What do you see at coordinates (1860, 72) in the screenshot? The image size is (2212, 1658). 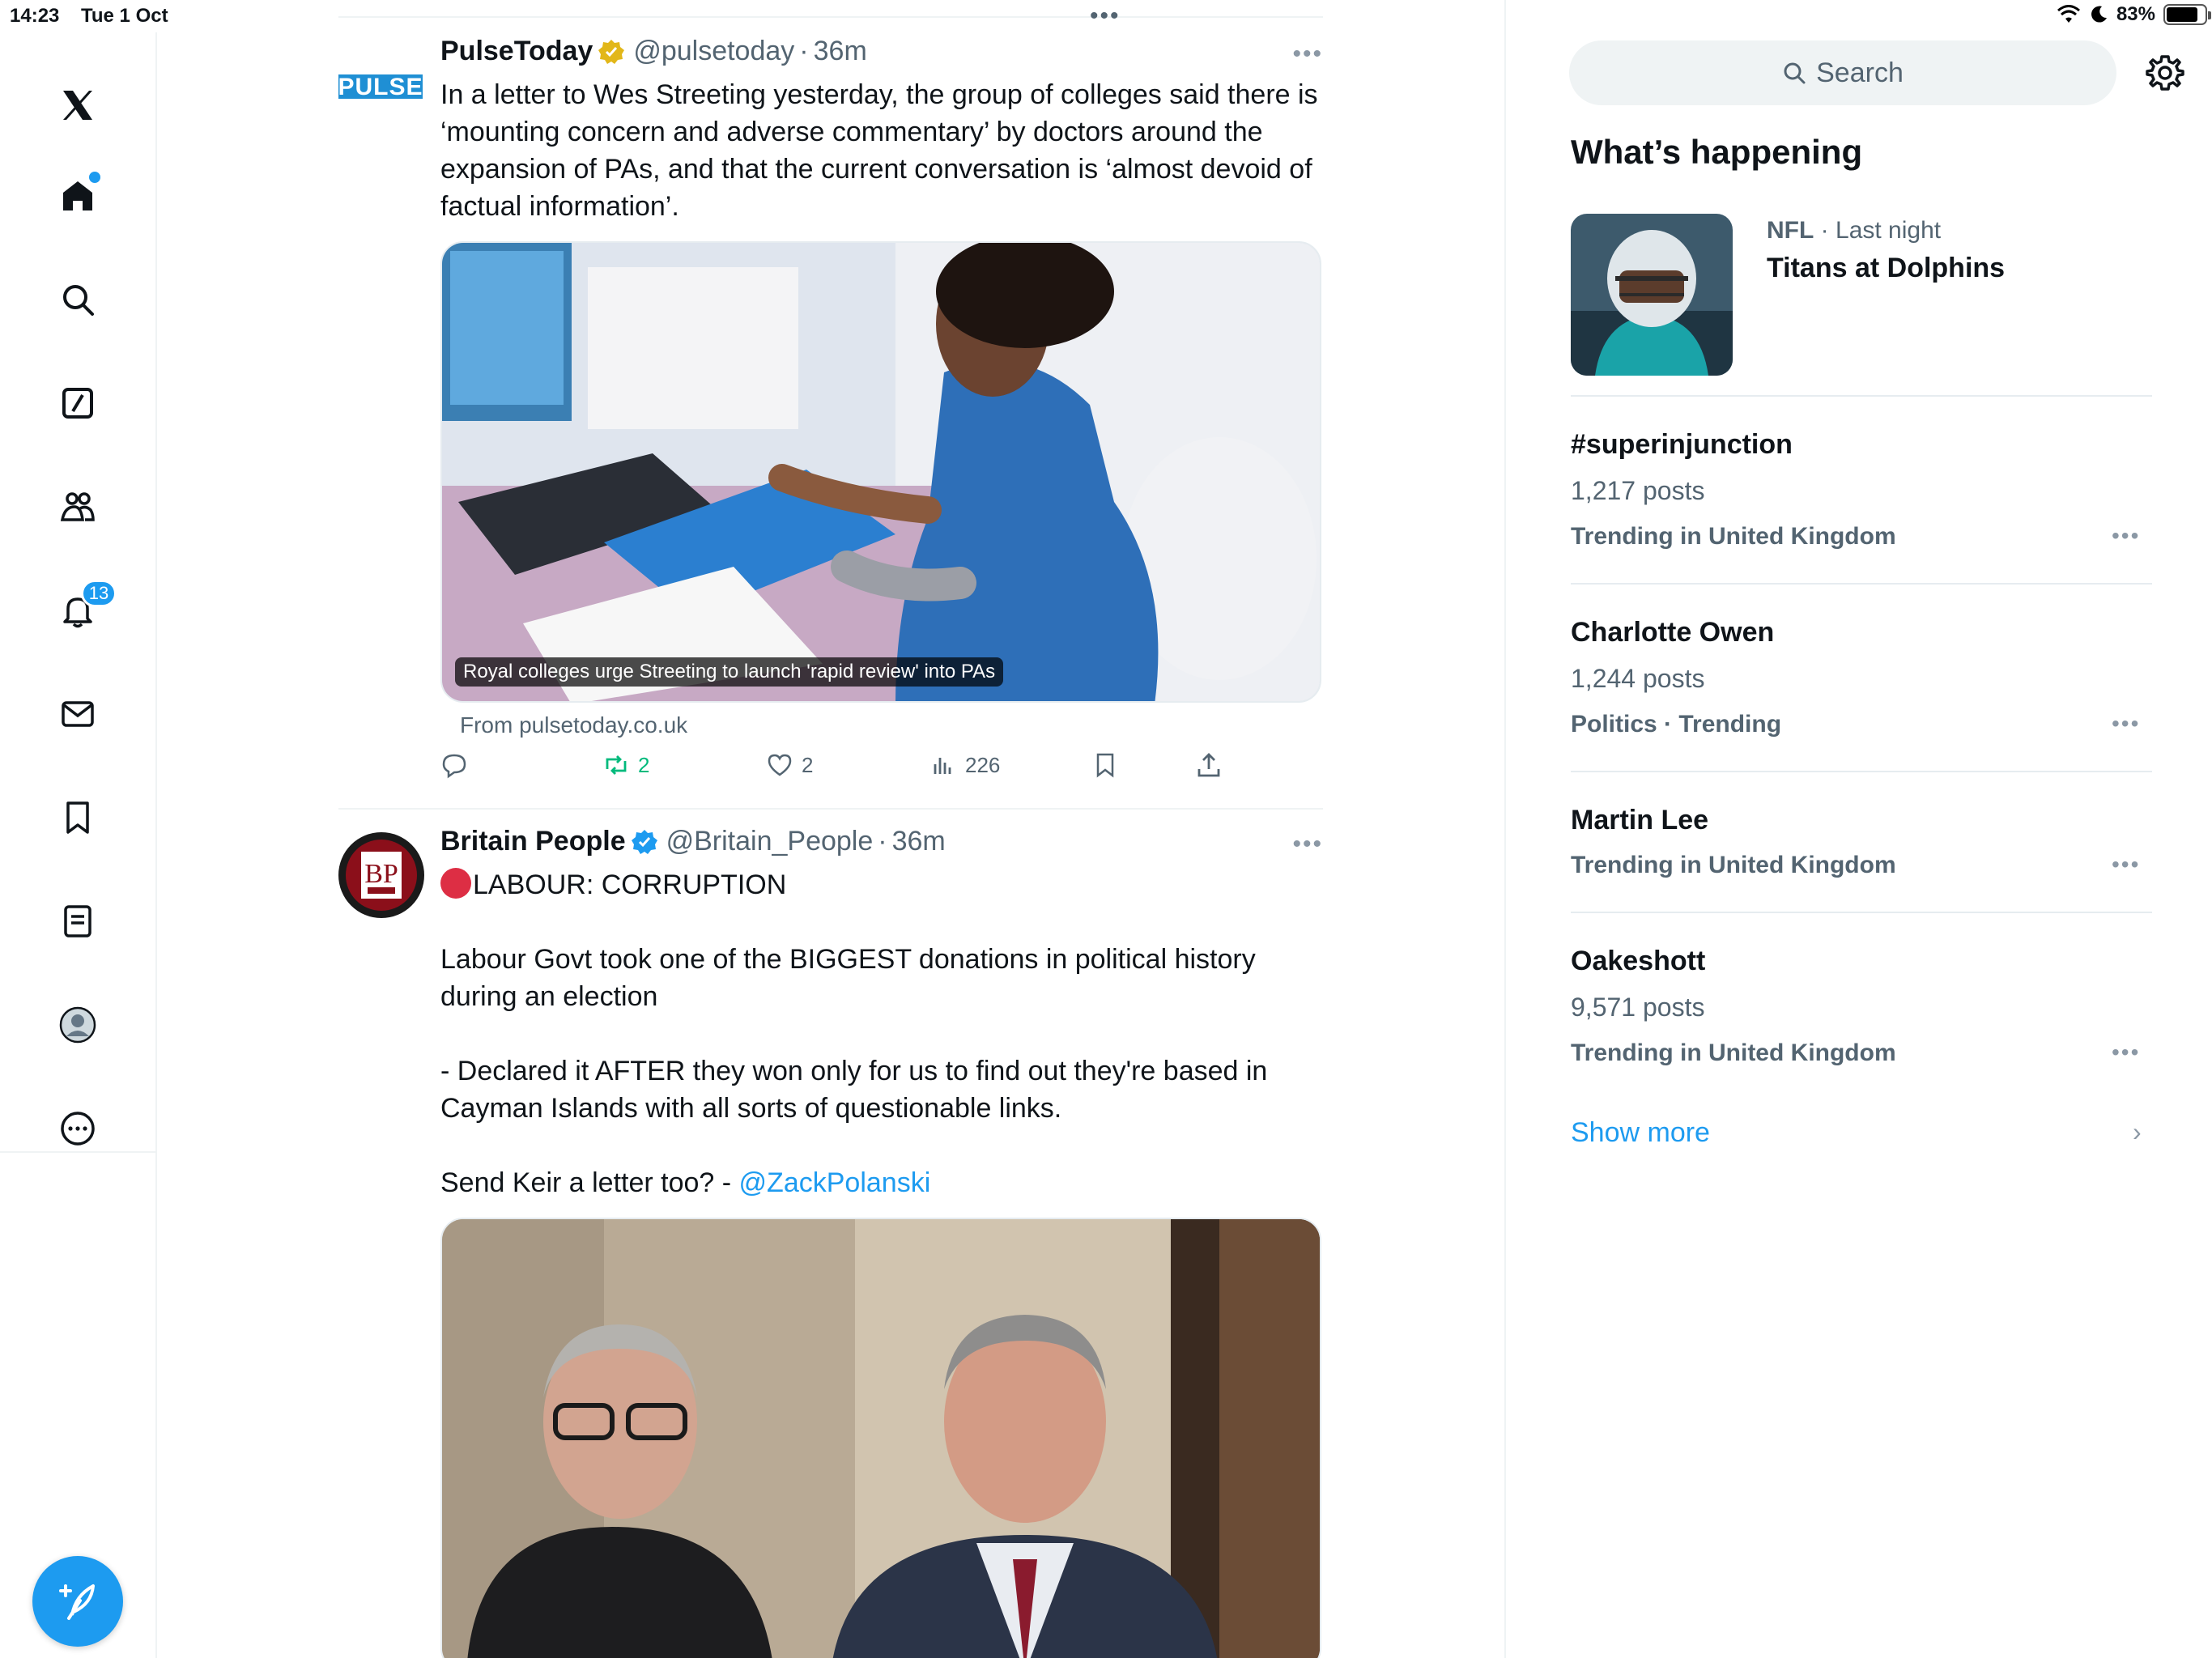 I see `search-placeholder: Search` at bounding box center [1860, 72].